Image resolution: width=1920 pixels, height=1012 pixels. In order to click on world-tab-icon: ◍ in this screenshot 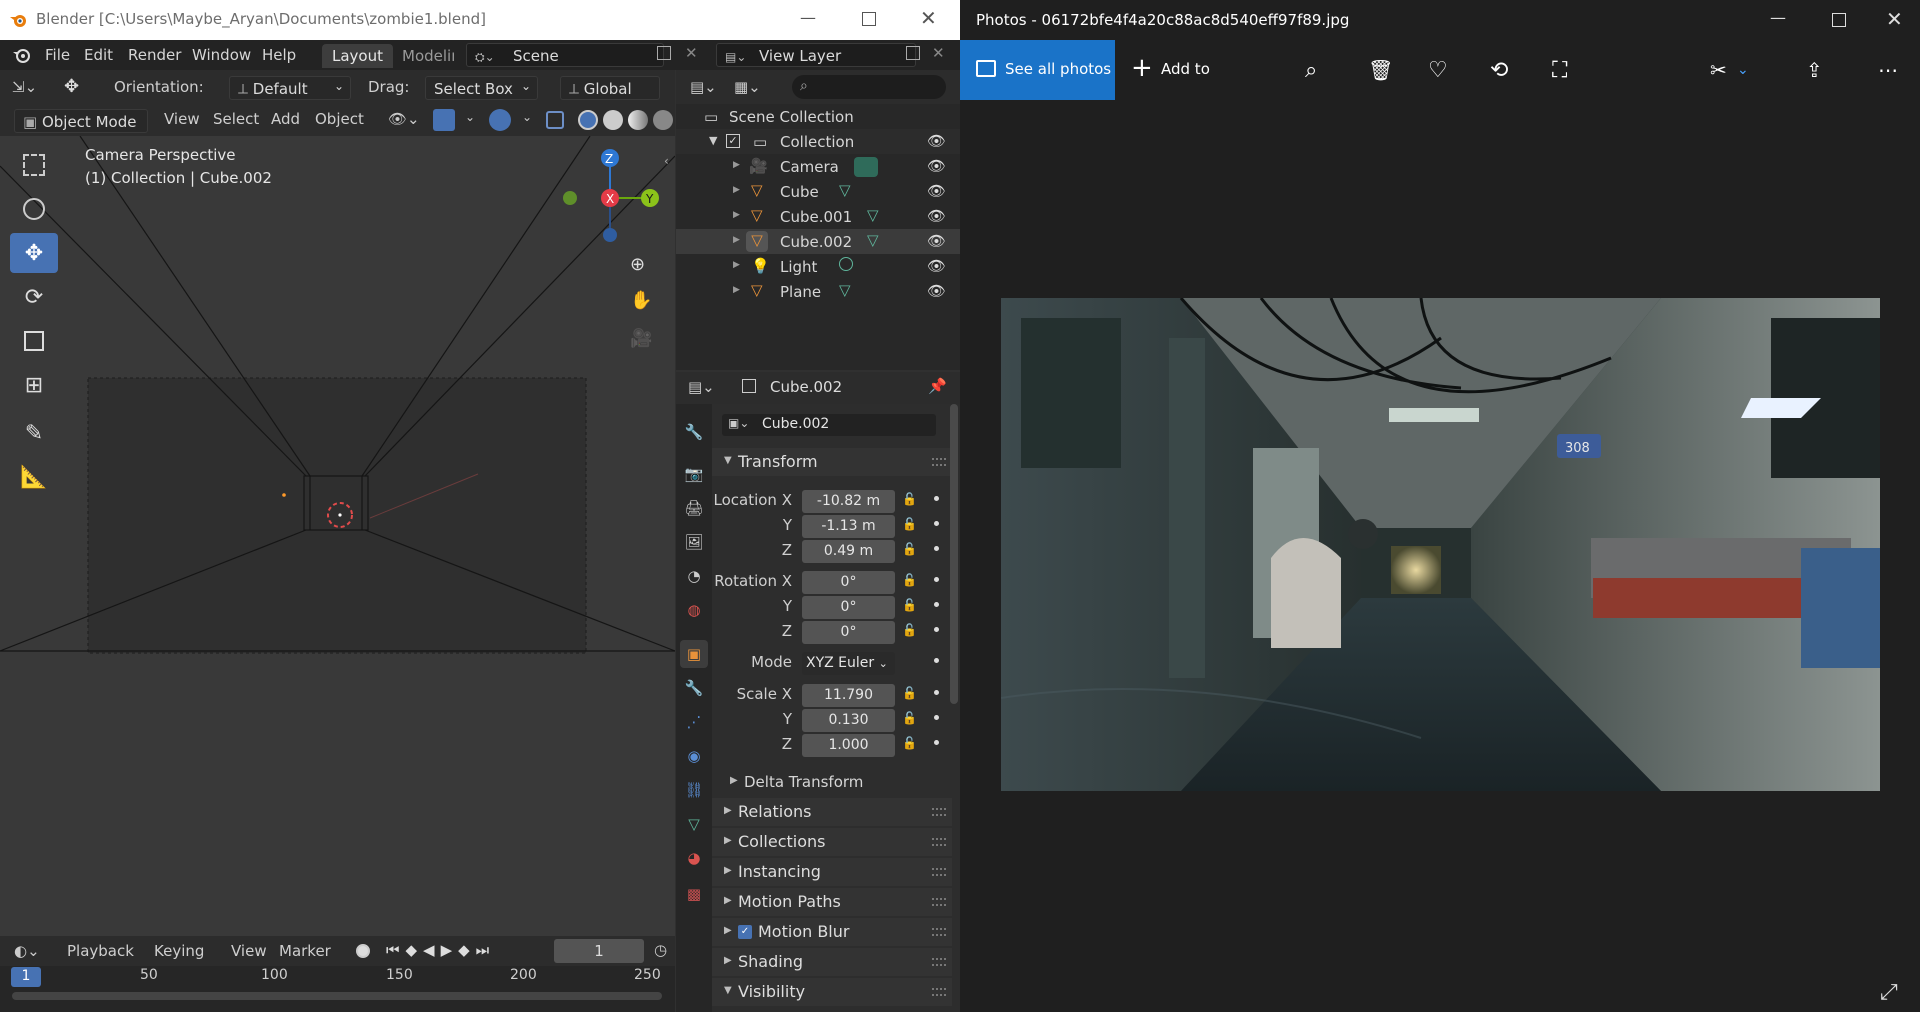, I will do `click(694, 610)`.